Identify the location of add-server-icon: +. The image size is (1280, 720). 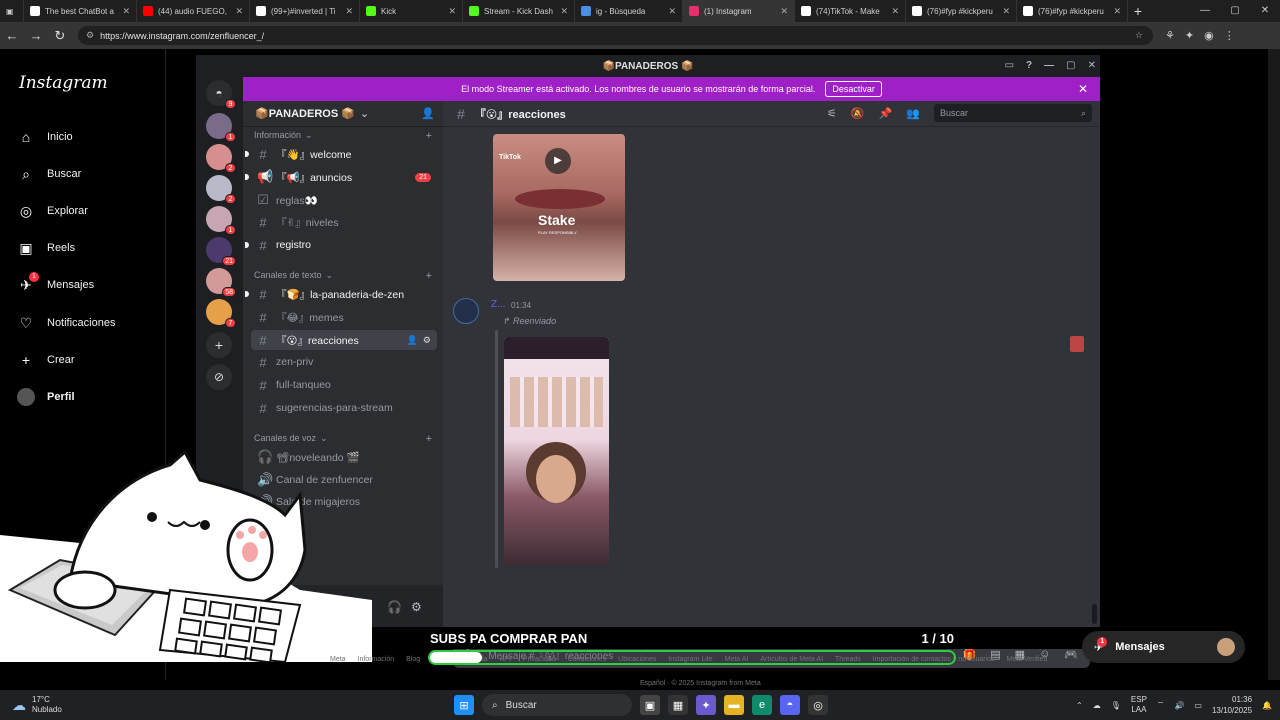
(219, 345).